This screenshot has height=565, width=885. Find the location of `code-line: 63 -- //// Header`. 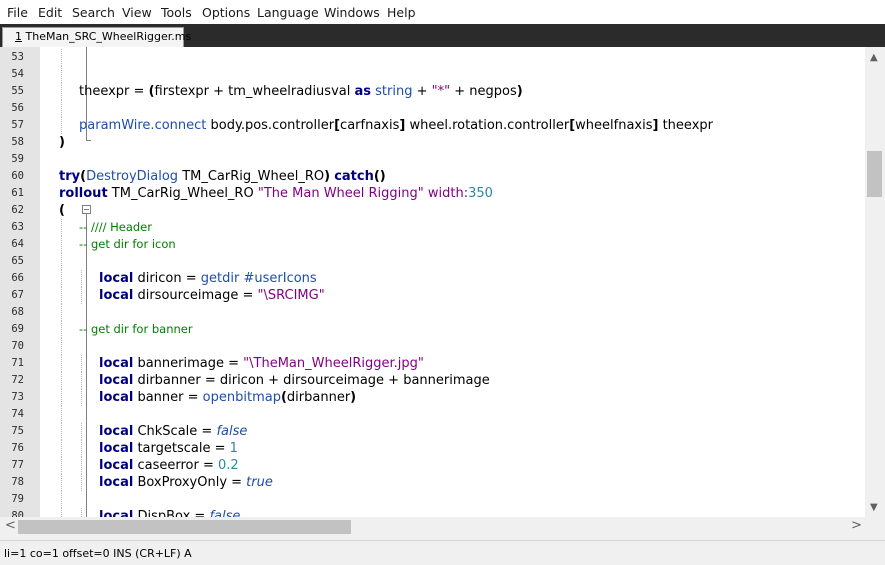

code-line: 63 -- //// Header is located at coordinates (432, 227).